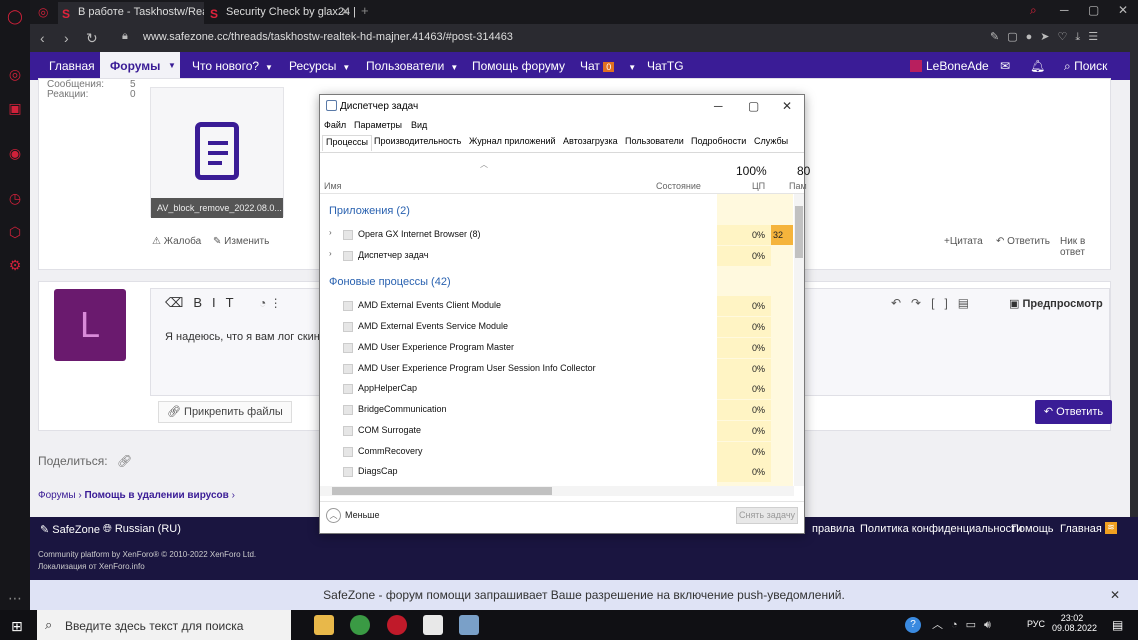 The width and height of the screenshot is (1138, 640). I want to click on bell-icon: 🔔︎, so click(1037, 66).